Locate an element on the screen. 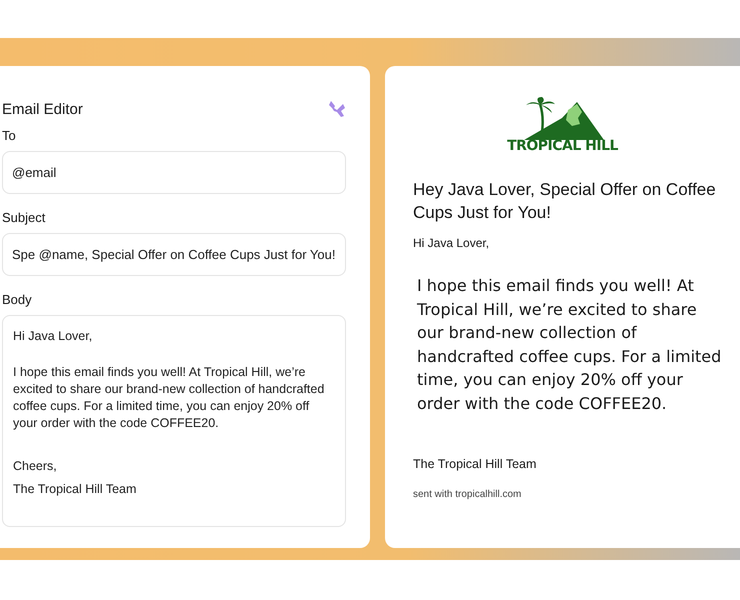  wrench-icon is located at coordinates (337, 109).